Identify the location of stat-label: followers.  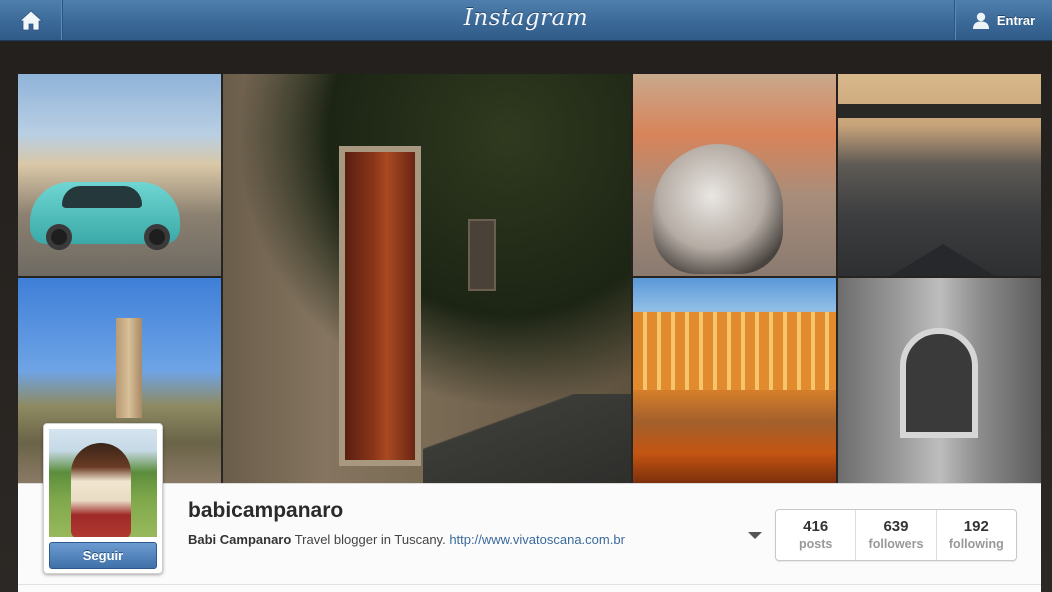
(896, 544).